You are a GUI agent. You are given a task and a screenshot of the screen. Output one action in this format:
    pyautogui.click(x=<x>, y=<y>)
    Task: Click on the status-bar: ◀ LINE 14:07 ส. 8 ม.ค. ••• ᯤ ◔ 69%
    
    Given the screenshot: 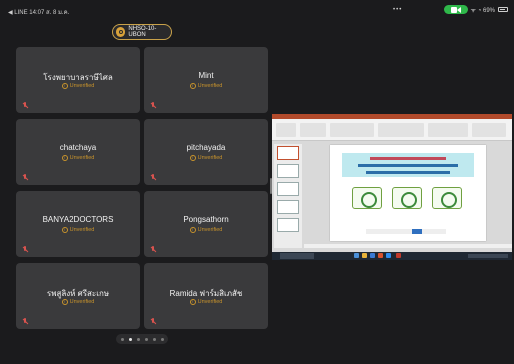 What is the action you would take?
    pyautogui.click(x=257, y=9)
    